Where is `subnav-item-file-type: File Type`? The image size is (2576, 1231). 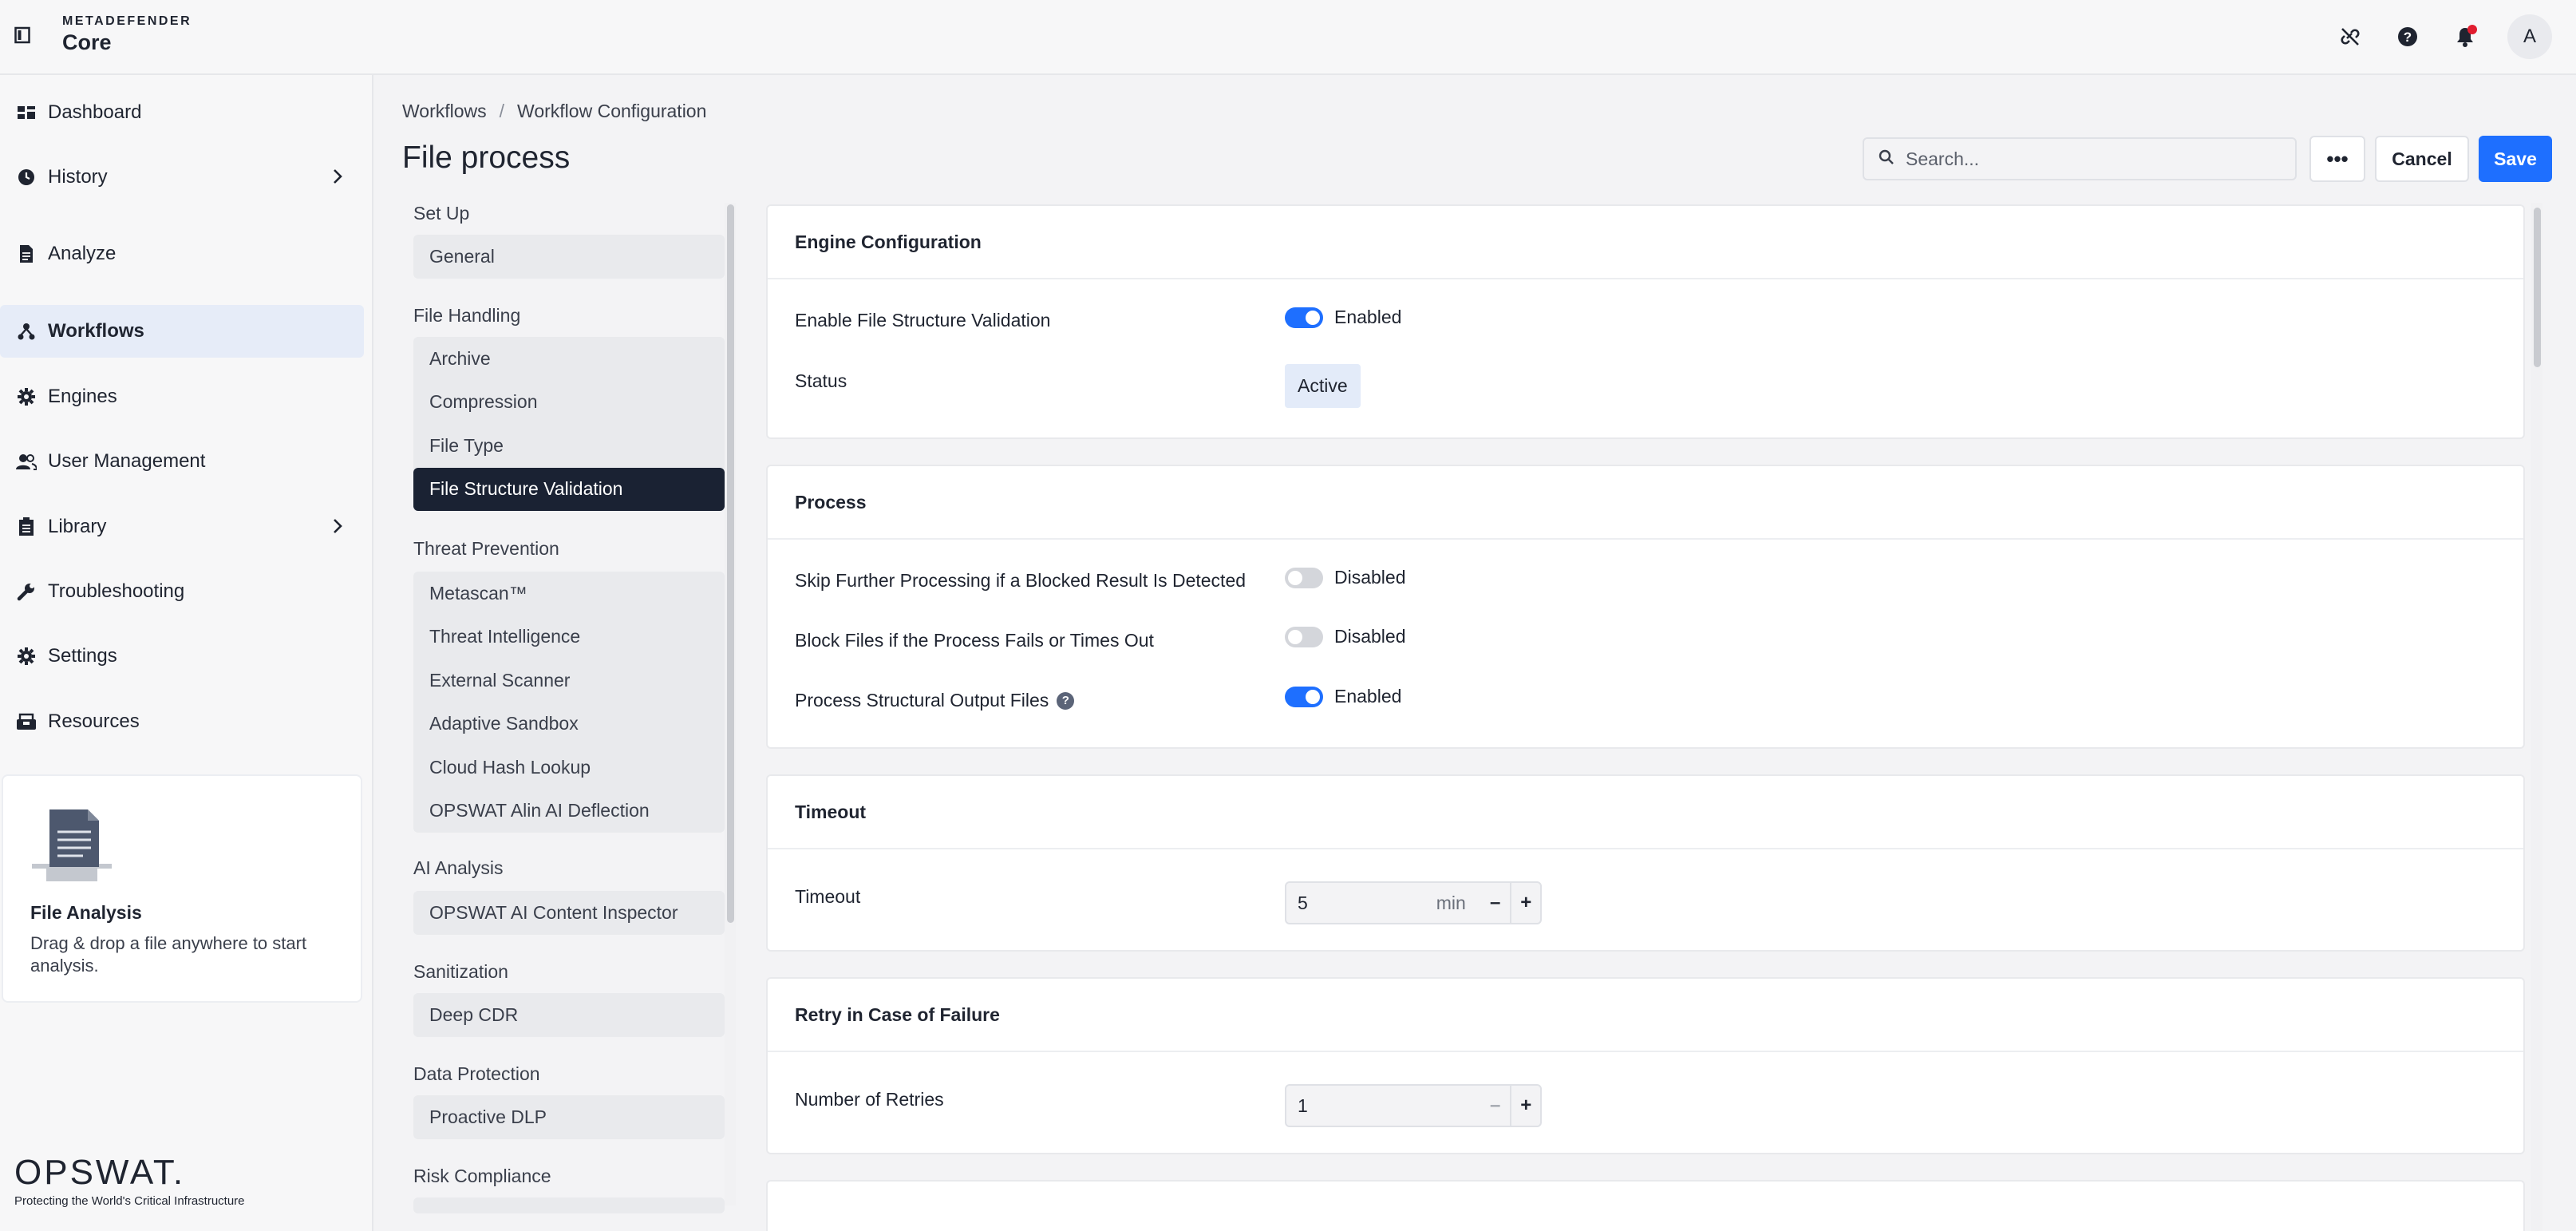 subnav-item-file-type: File Type is located at coordinates (569, 446).